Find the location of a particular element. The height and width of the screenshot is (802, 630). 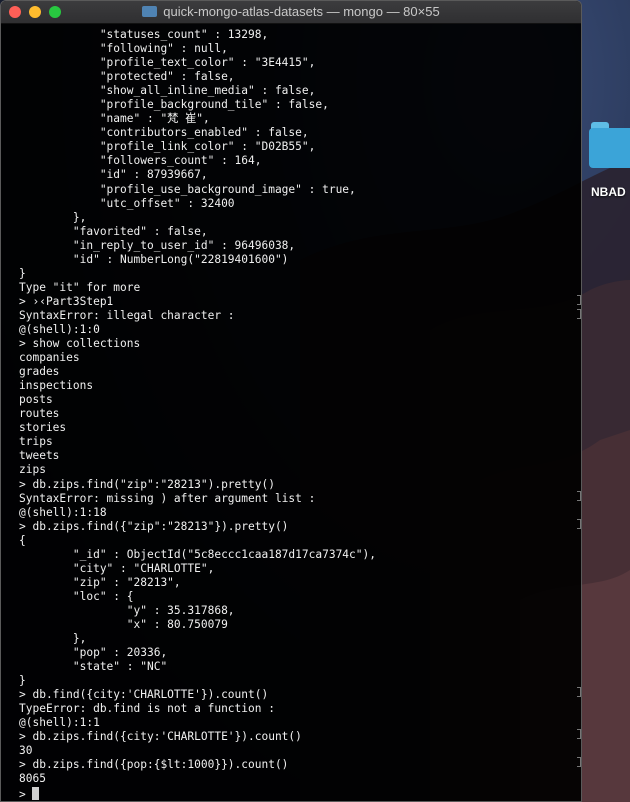

terminal-line: > ›‹Part3Step1 is located at coordinates (300, 302).